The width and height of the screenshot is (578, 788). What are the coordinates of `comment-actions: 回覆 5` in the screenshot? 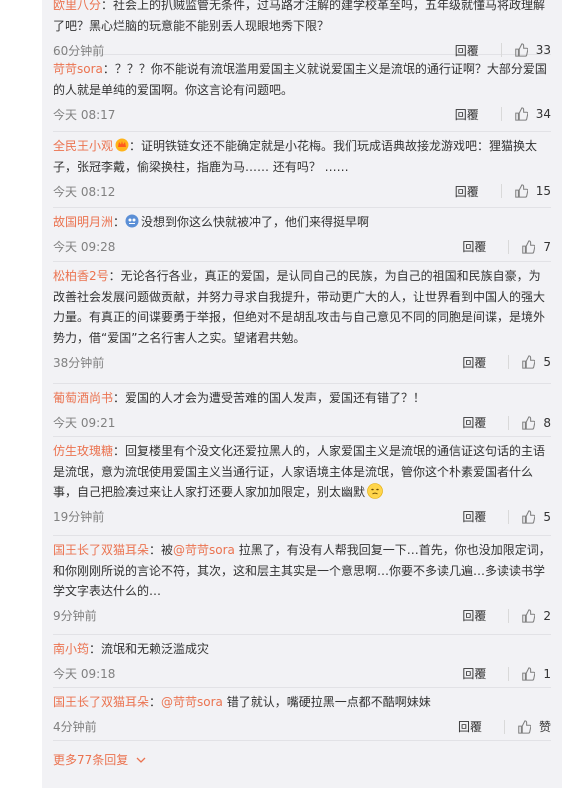 It's located at (506, 362).